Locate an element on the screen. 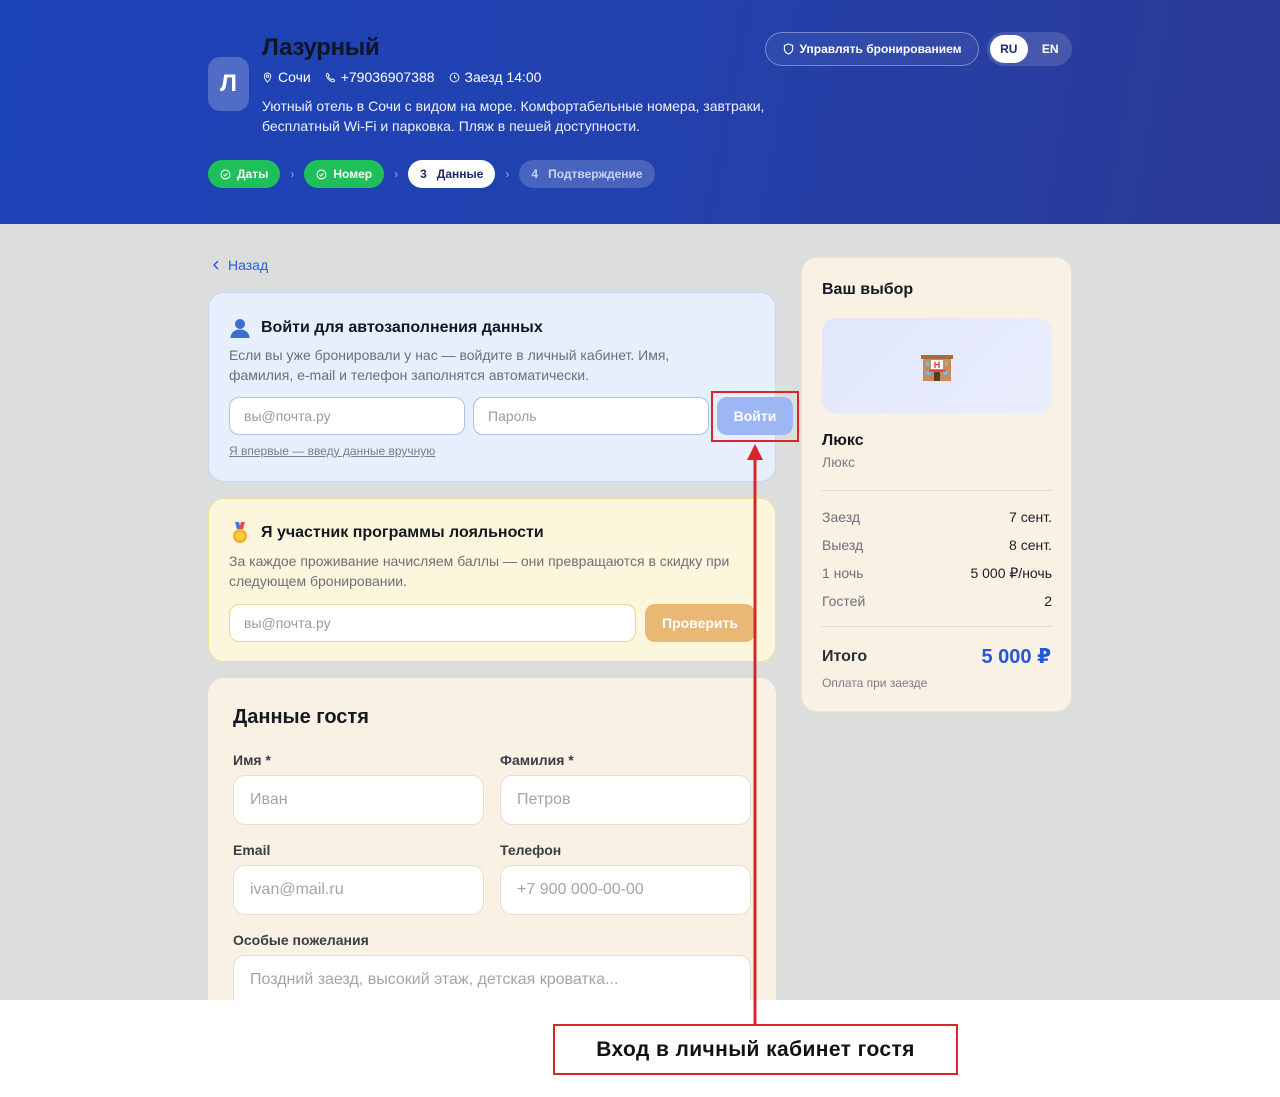  user-icon is located at coordinates (240, 328).